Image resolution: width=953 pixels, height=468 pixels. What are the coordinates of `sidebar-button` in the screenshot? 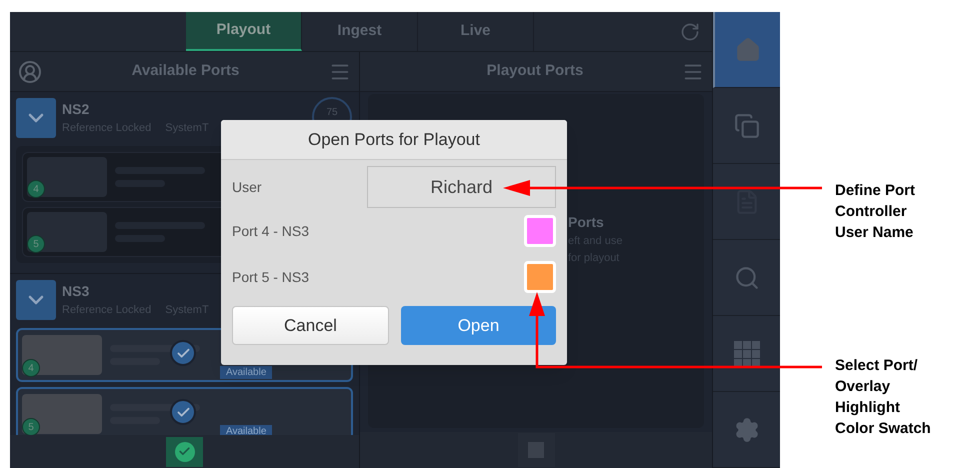 It's located at (746, 50).